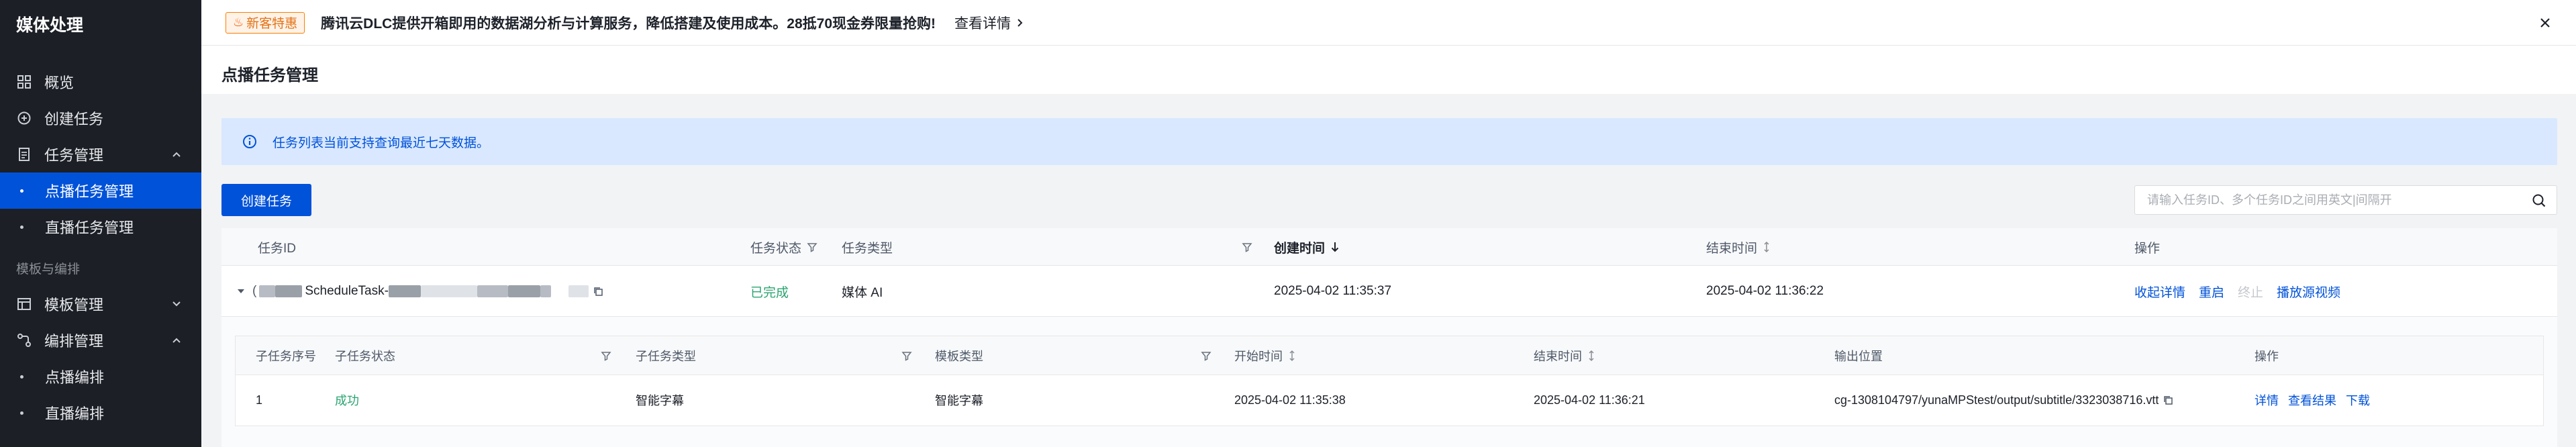 This screenshot has height=447, width=2576. I want to click on column-header-subtask-actions: 操作, so click(2267, 357).